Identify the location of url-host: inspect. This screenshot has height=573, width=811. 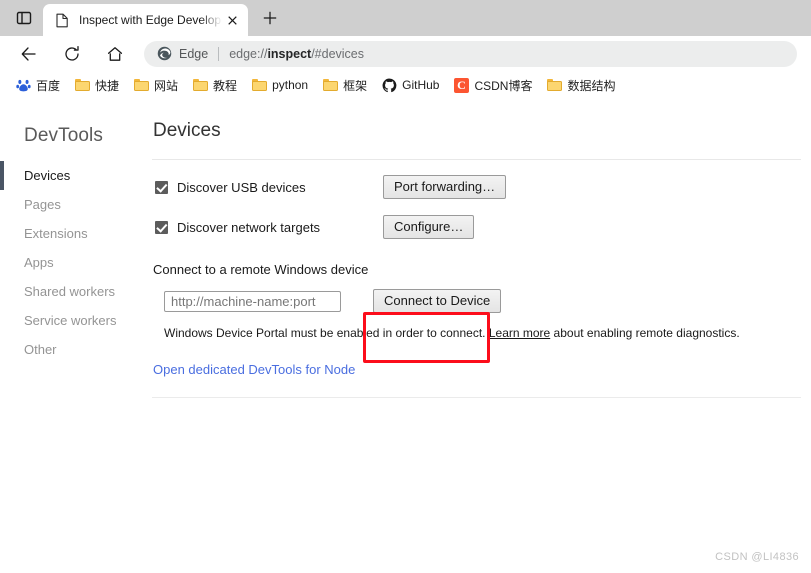
(289, 53).